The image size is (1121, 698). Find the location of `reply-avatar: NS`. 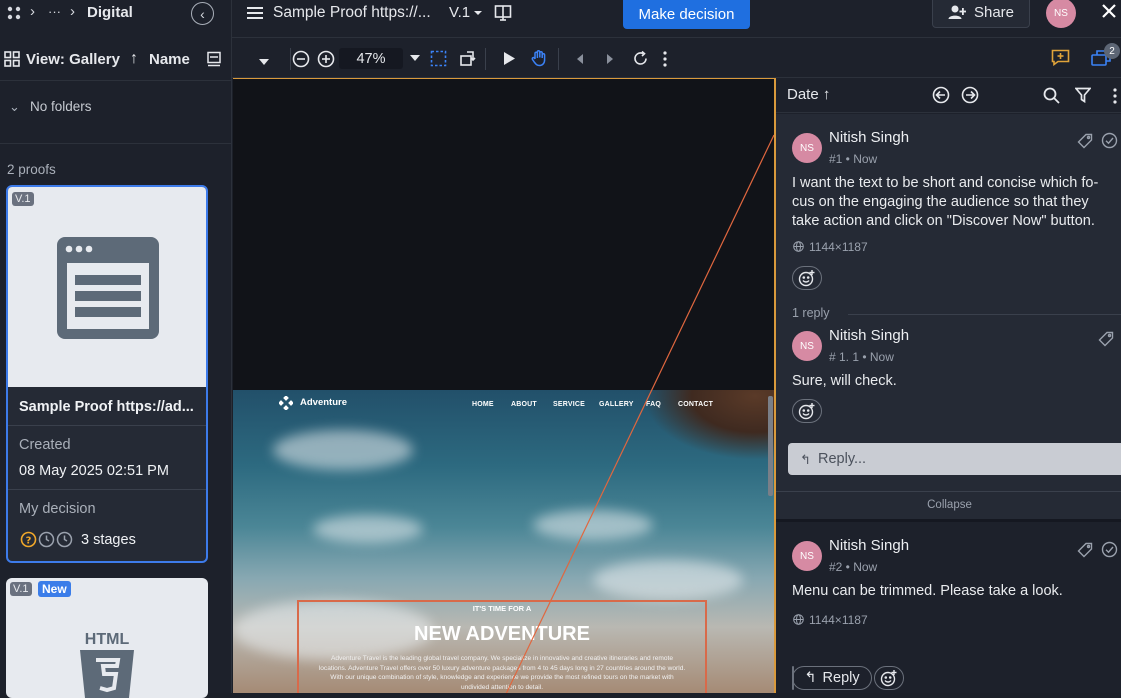

reply-avatar: NS is located at coordinates (807, 346).